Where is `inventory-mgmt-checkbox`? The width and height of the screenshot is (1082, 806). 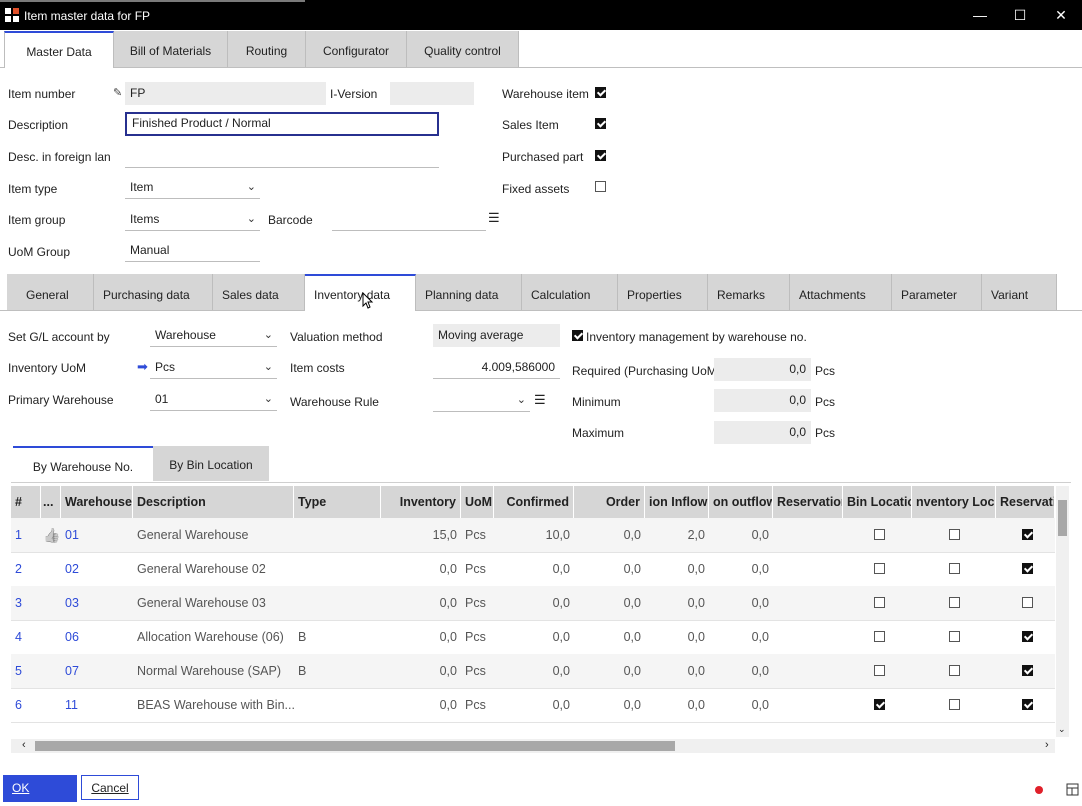
inventory-mgmt-checkbox is located at coordinates (577, 335).